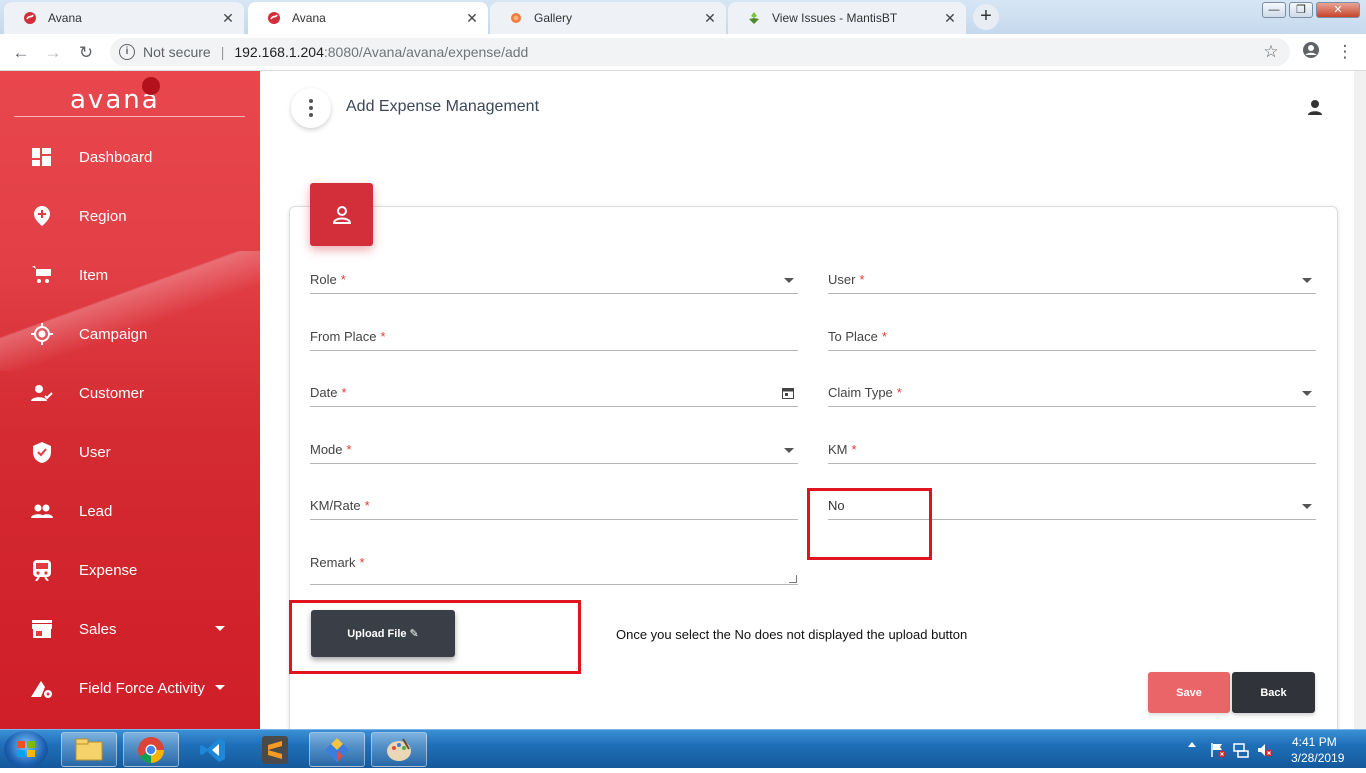 The width and height of the screenshot is (1366, 773). I want to click on calendar-icon, so click(788, 393).